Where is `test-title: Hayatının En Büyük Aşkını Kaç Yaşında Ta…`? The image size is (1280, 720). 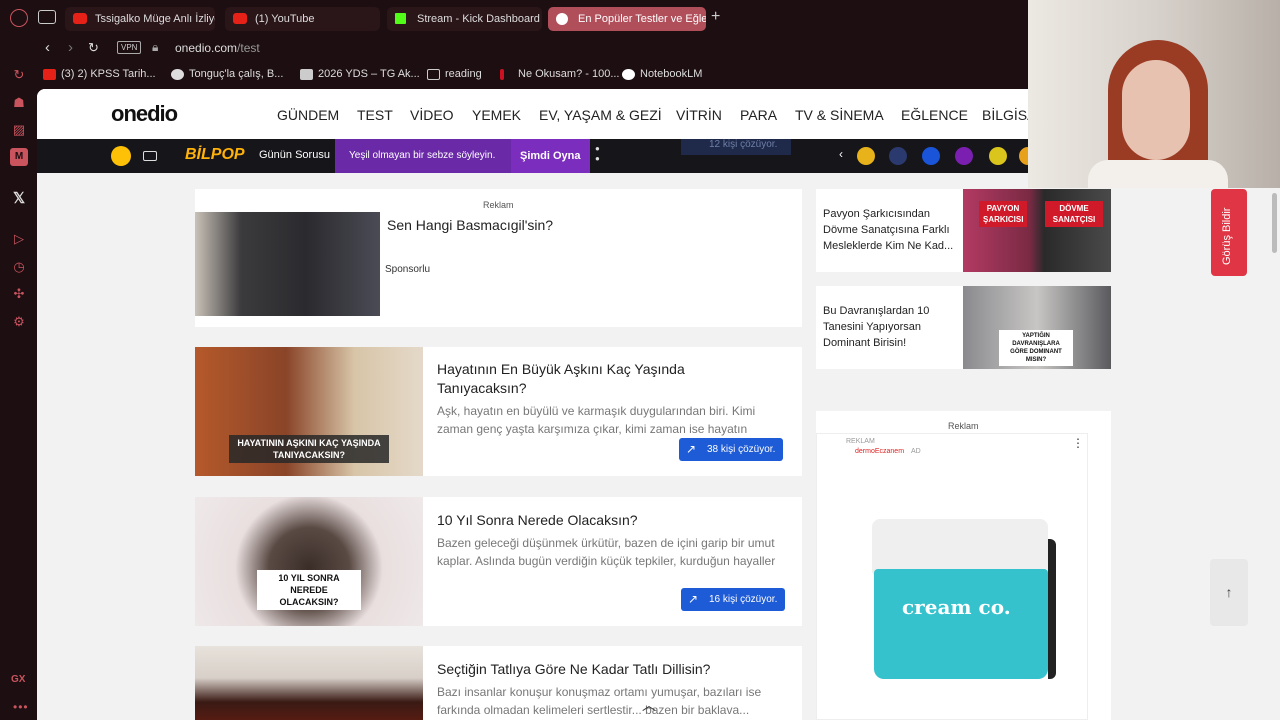
test-title: Hayatının En Büyük Aşkını Kaç Yaşında Ta… is located at coordinates (587, 379).